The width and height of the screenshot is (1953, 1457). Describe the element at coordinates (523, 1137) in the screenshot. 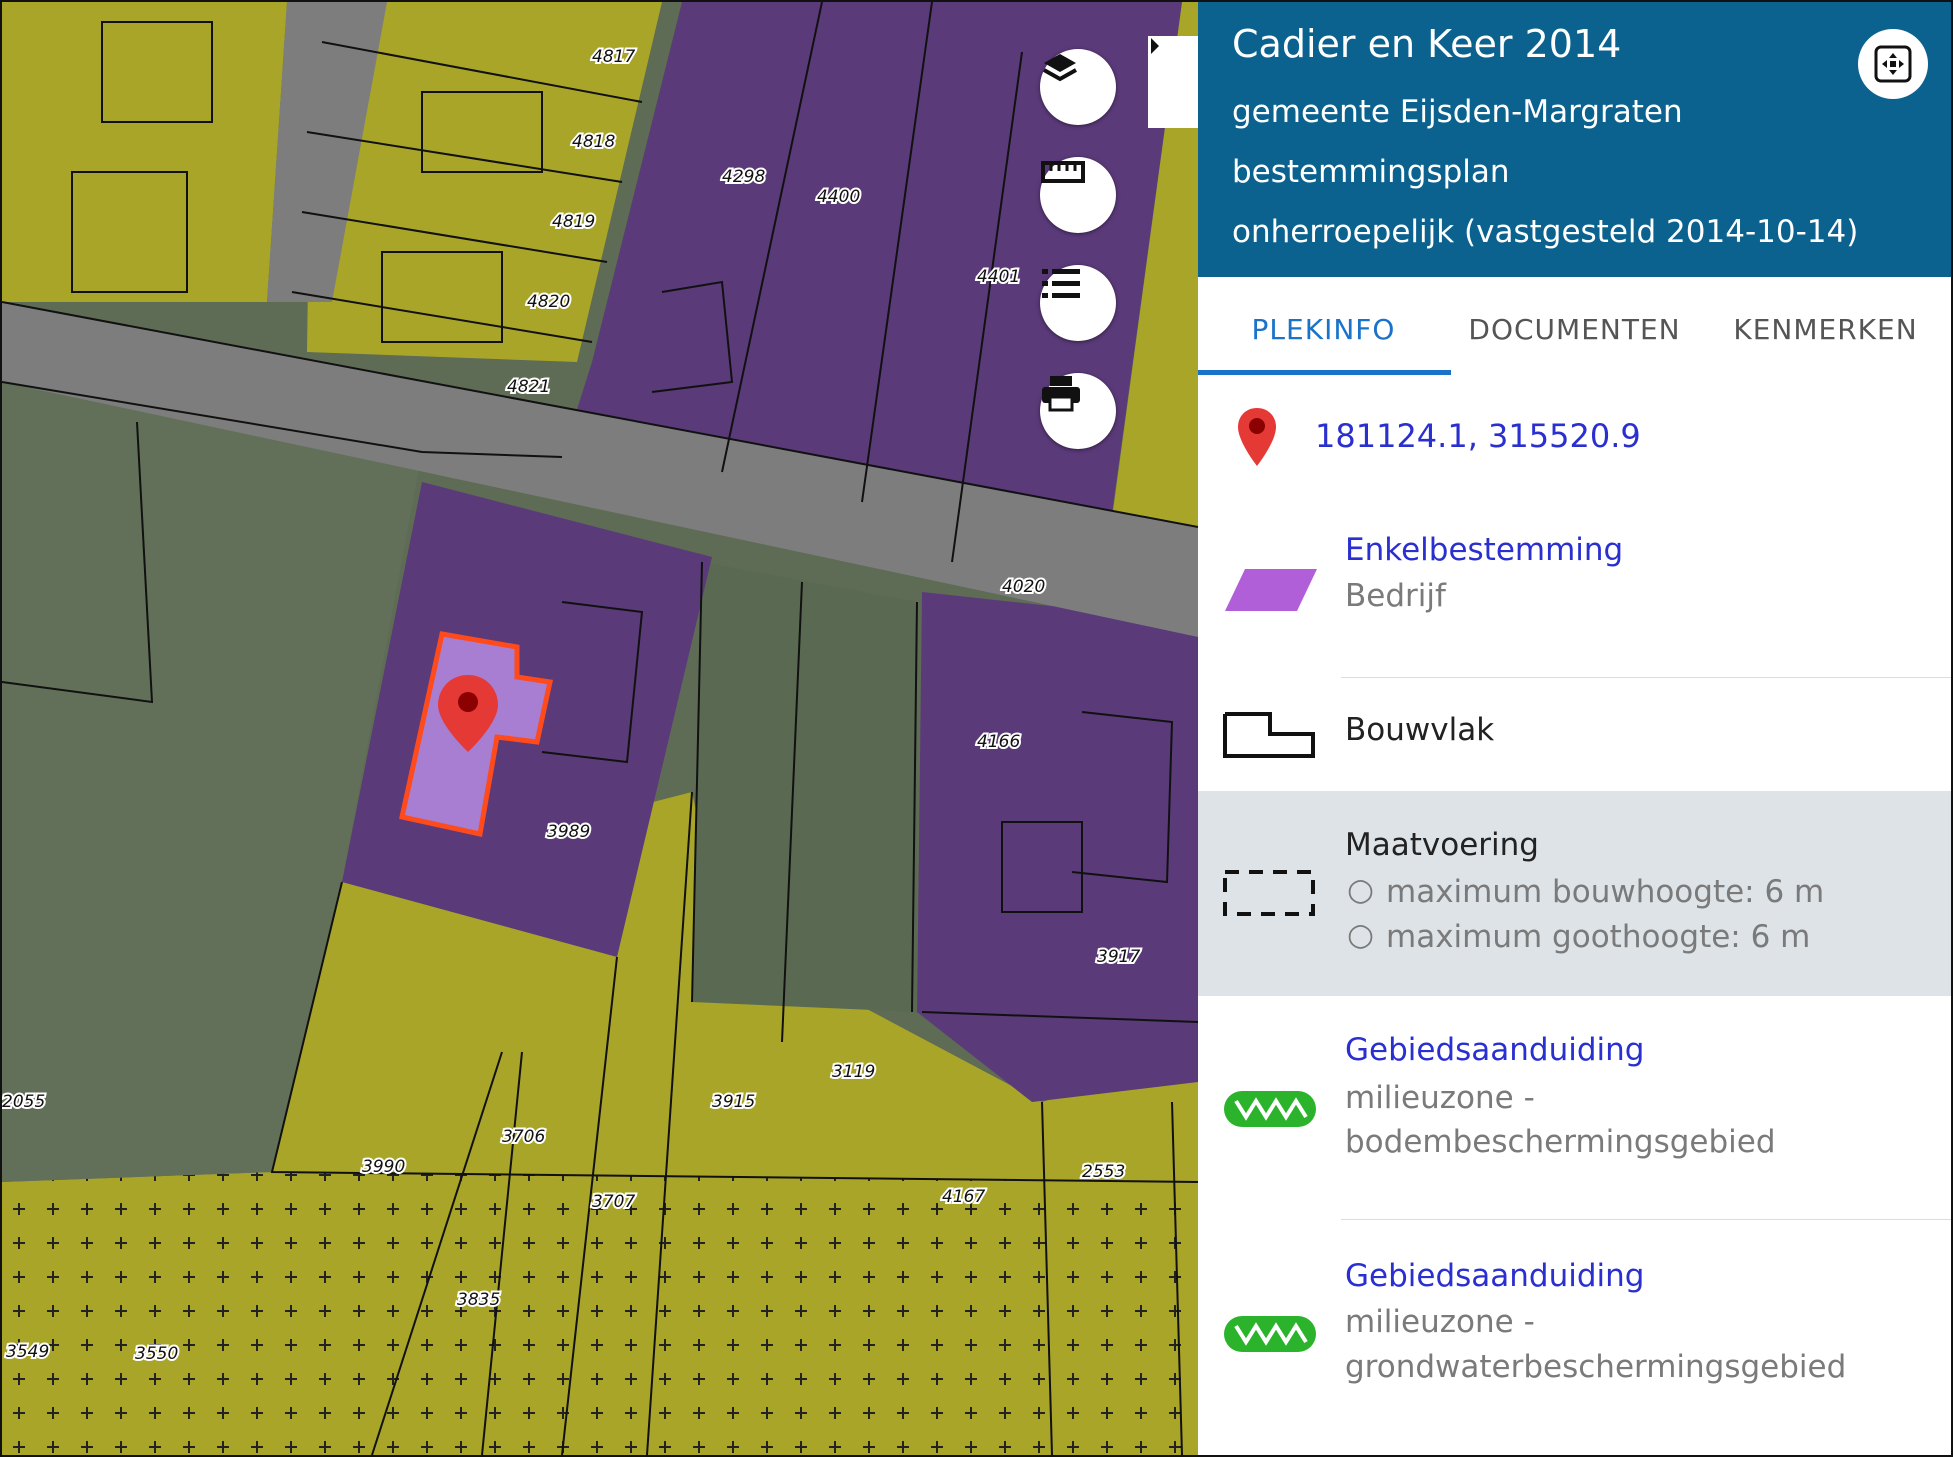

I see `parcel-label: 3706` at that location.